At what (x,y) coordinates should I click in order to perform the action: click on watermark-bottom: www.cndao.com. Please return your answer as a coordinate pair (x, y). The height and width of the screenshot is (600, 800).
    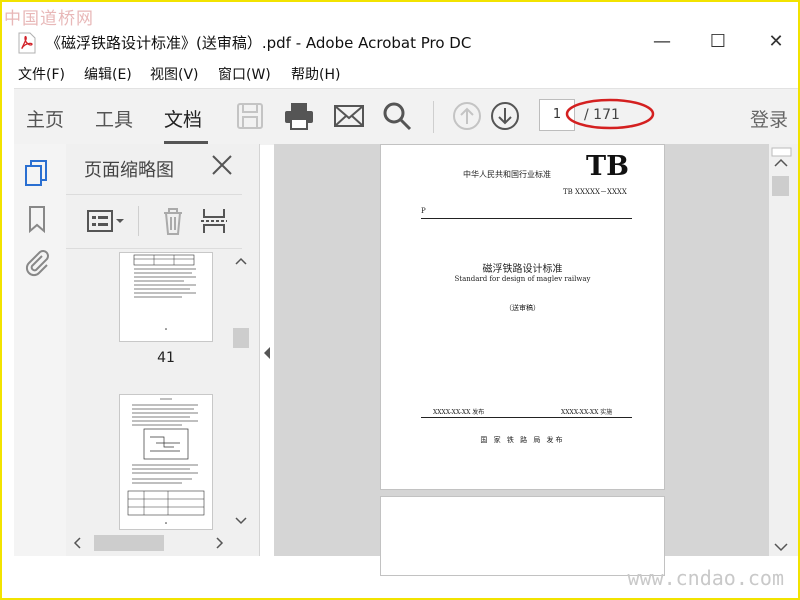
    Looking at the image, I should click on (705, 578).